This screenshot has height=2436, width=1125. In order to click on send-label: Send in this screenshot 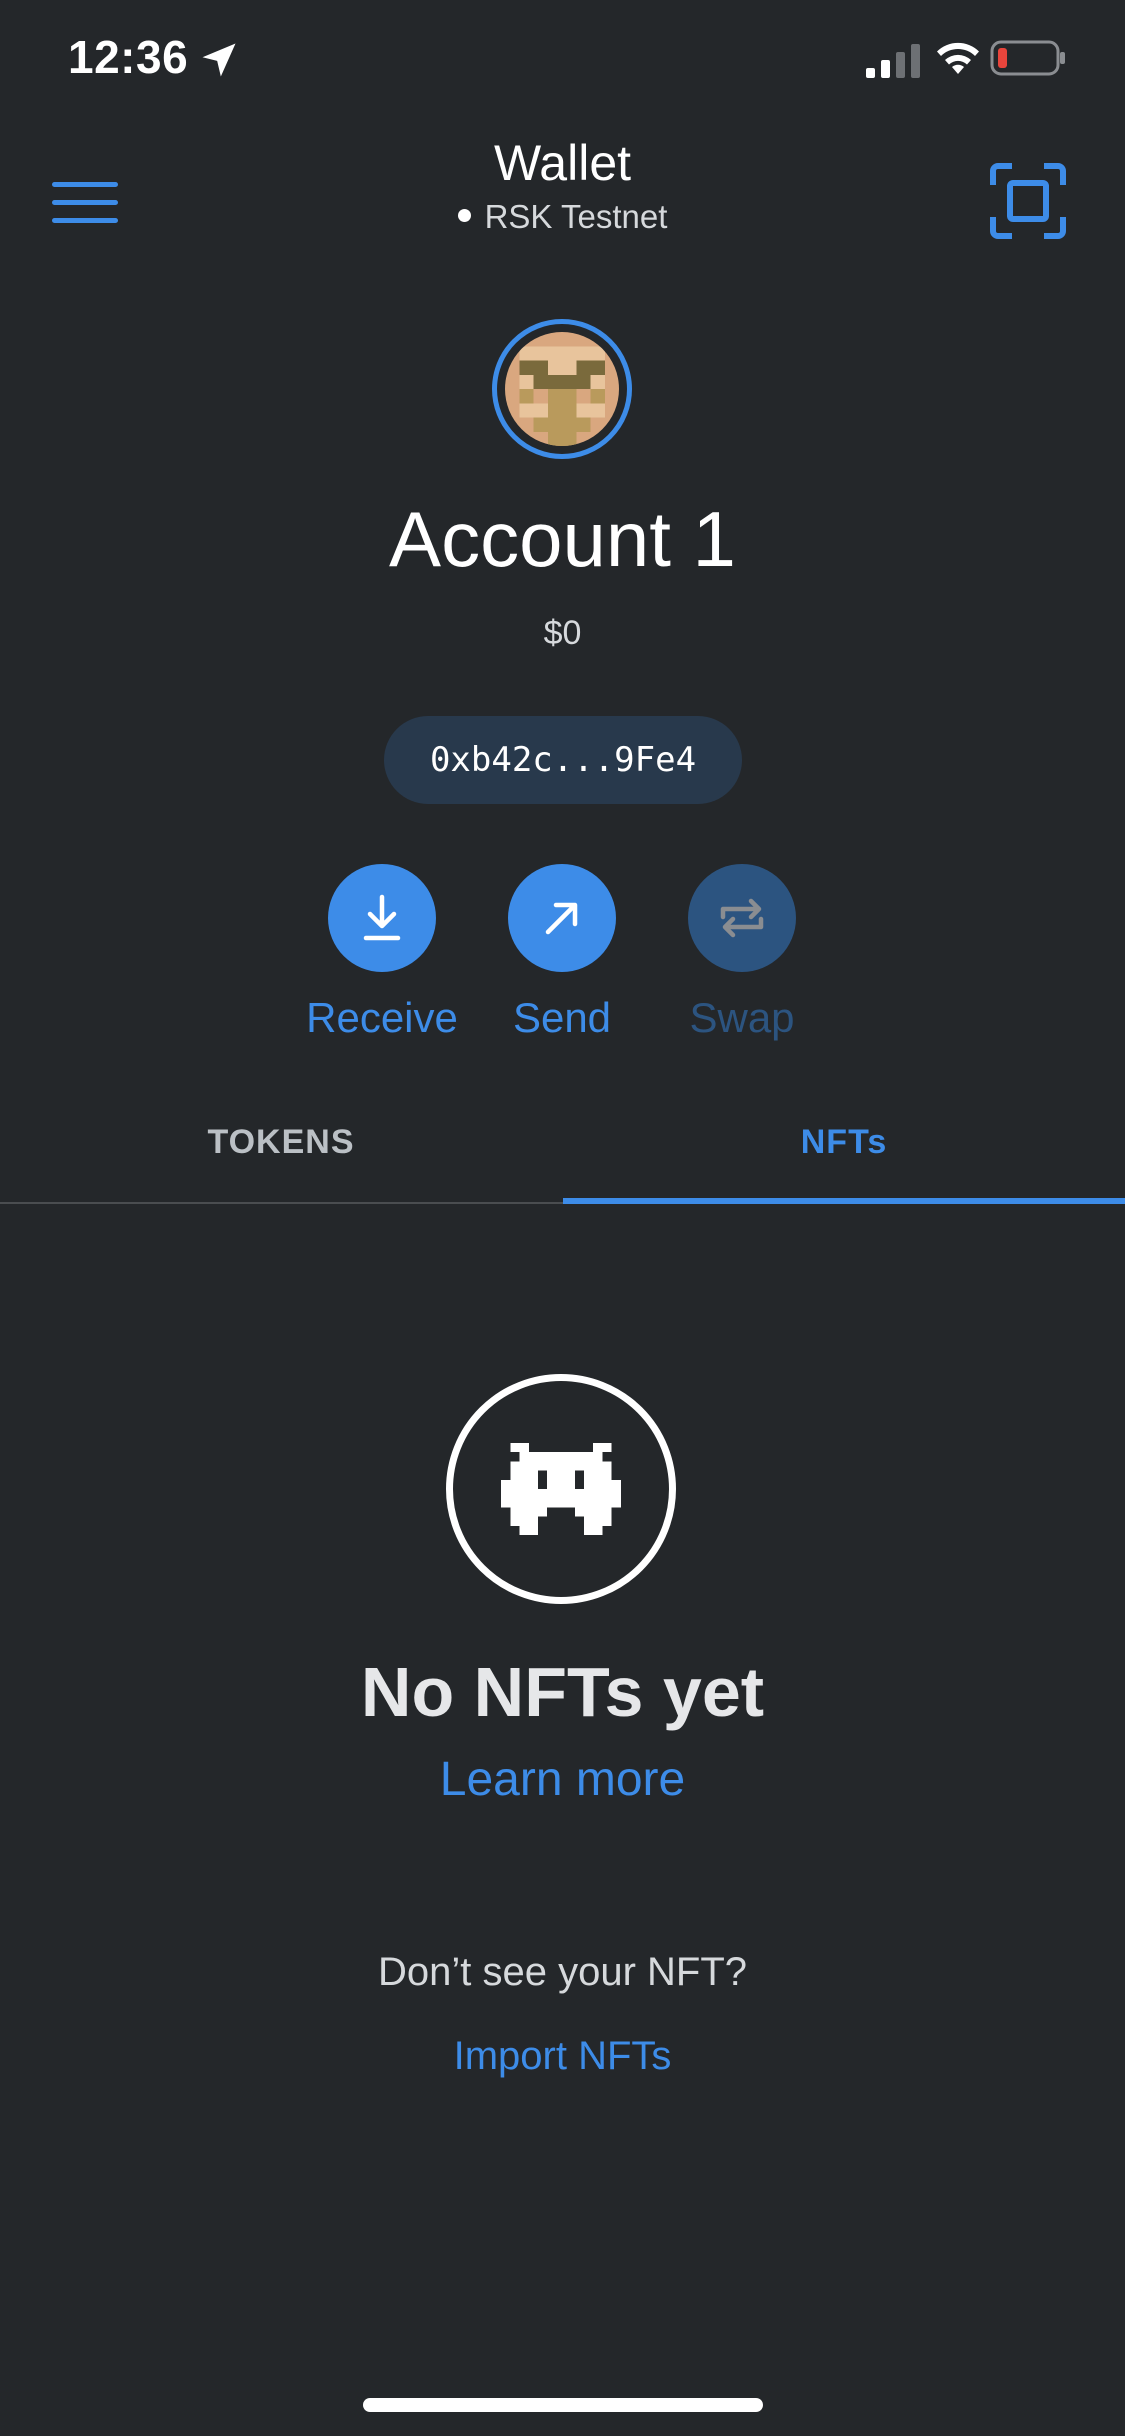, I will do `click(562, 1017)`.